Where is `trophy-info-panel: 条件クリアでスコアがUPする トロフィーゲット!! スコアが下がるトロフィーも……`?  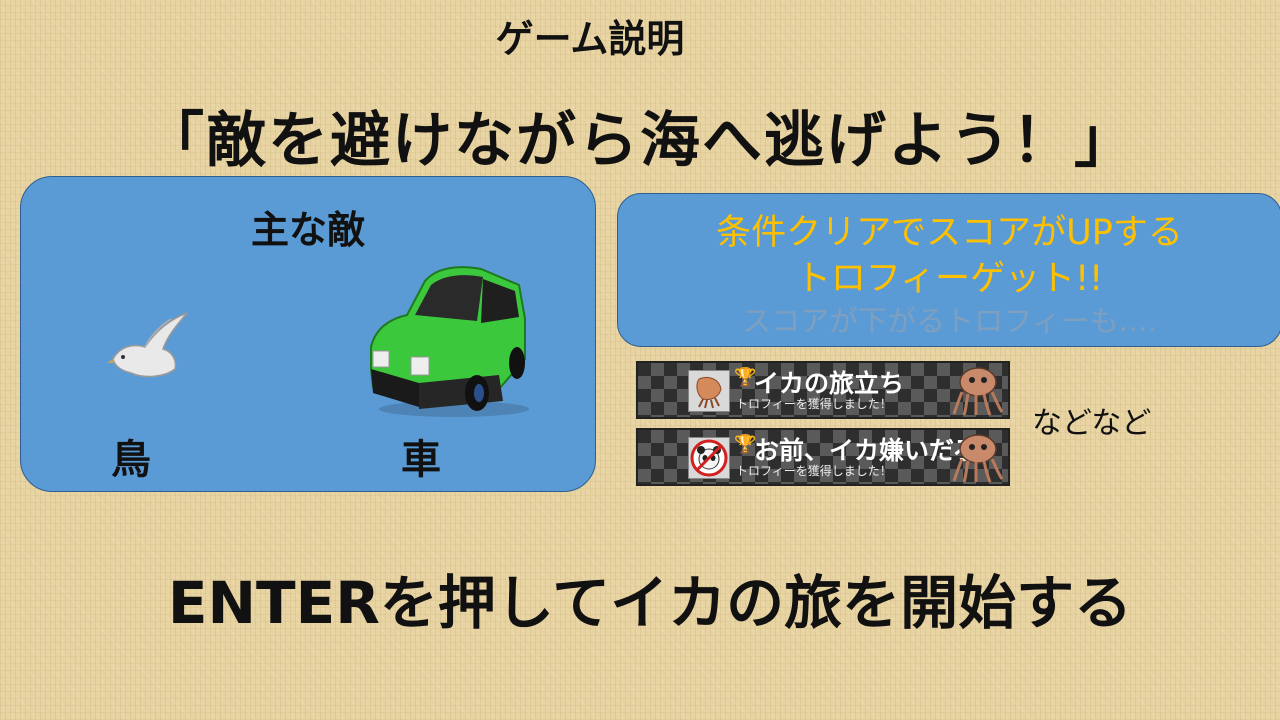
trophy-info-panel: 条件クリアでスコアがUPする トロフィーゲット!! スコアが下がるトロフィーも…… is located at coordinates (948, 270).